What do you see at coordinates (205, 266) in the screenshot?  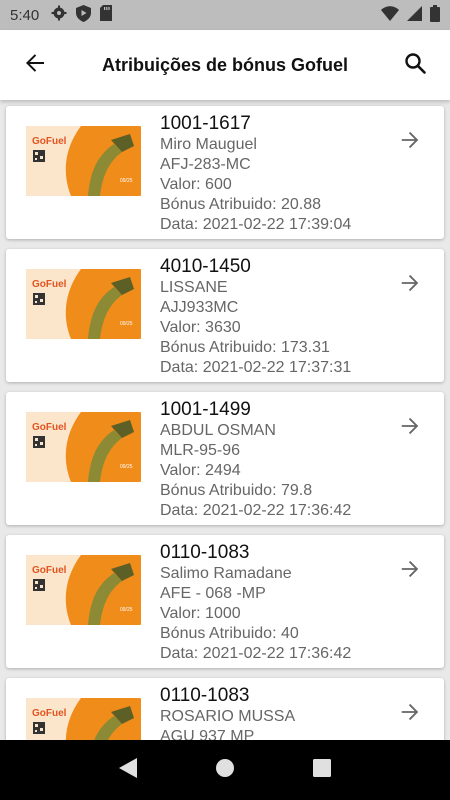 I see `card-code: 4010-1450` at bounding box center [205, 266].